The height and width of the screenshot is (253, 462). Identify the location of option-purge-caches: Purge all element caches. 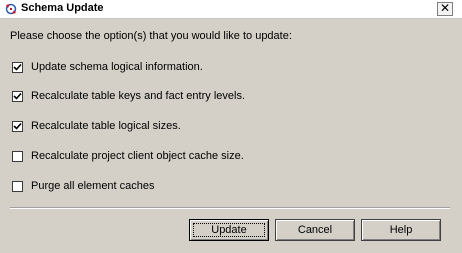
(83, 186).